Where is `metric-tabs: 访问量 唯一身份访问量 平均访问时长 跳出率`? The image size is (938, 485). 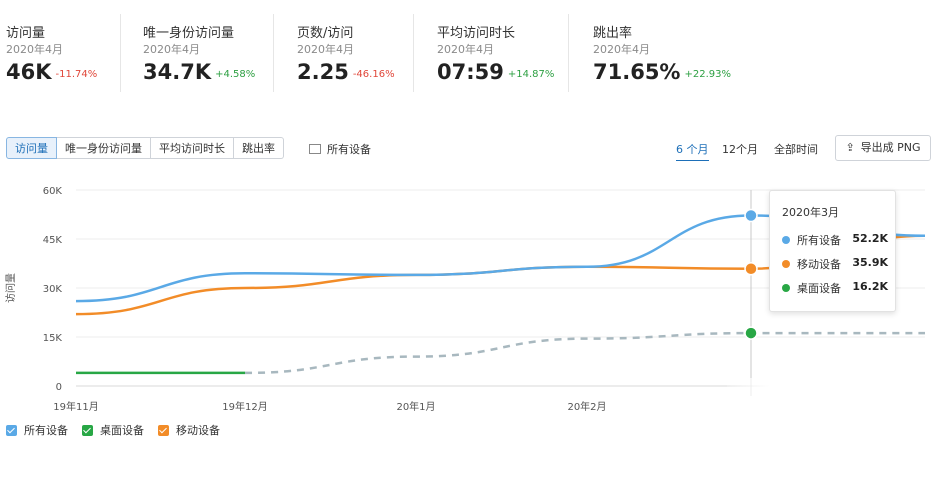 metric-tabs: 访问量 唯一身份访问量 平均访问时长 跳出率 is located at coordinates (145, 148).